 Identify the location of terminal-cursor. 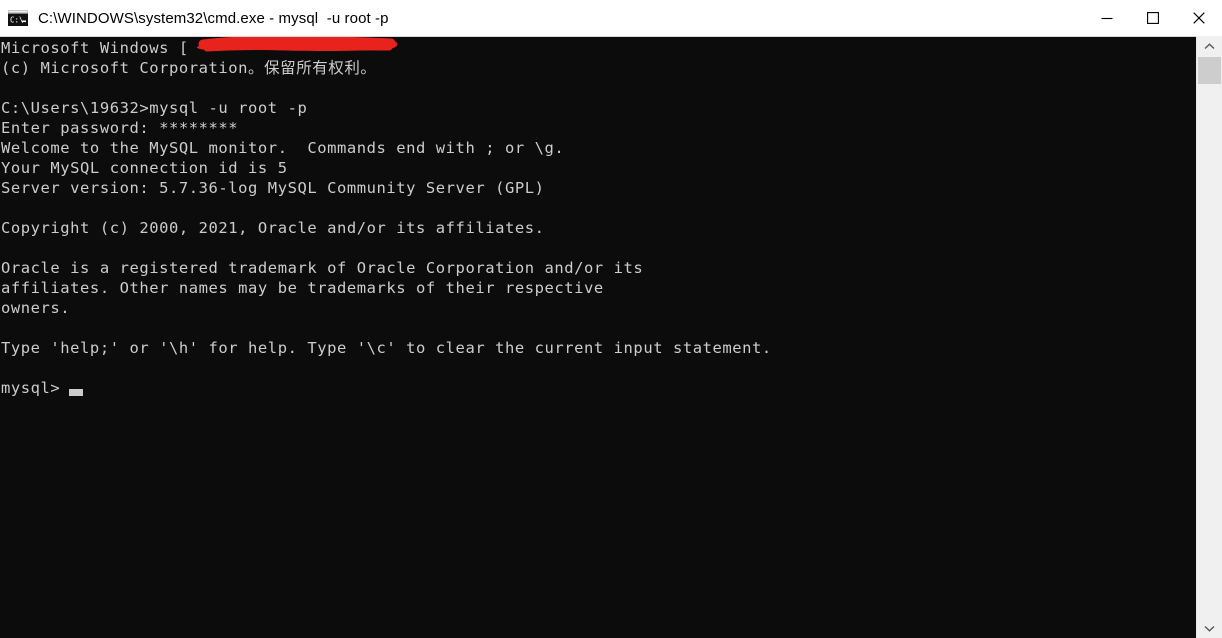
(76, 392).